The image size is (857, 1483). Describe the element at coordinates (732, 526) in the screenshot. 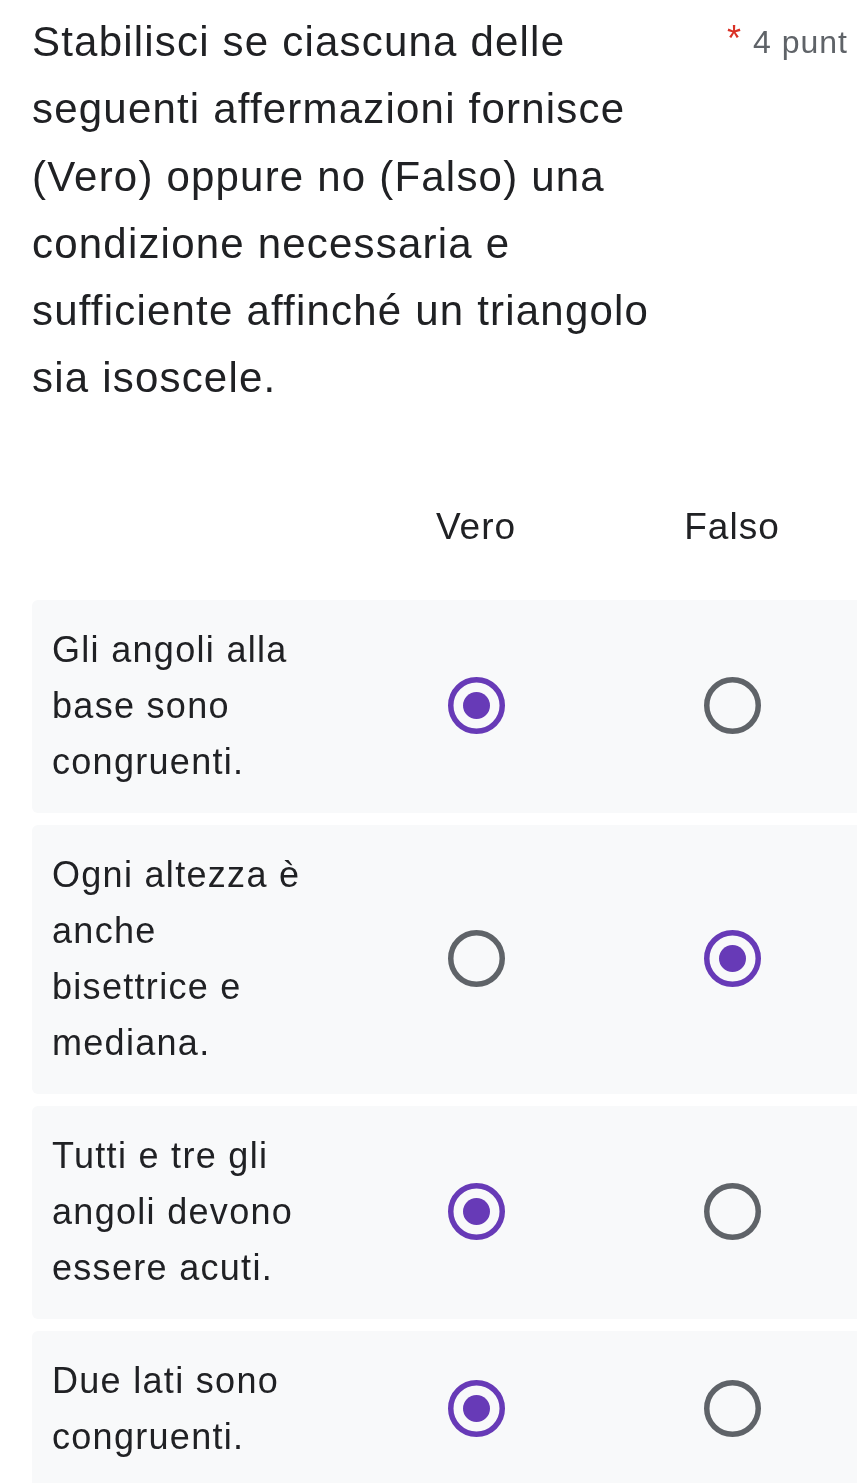

I see `column-header: Falso` at that location.